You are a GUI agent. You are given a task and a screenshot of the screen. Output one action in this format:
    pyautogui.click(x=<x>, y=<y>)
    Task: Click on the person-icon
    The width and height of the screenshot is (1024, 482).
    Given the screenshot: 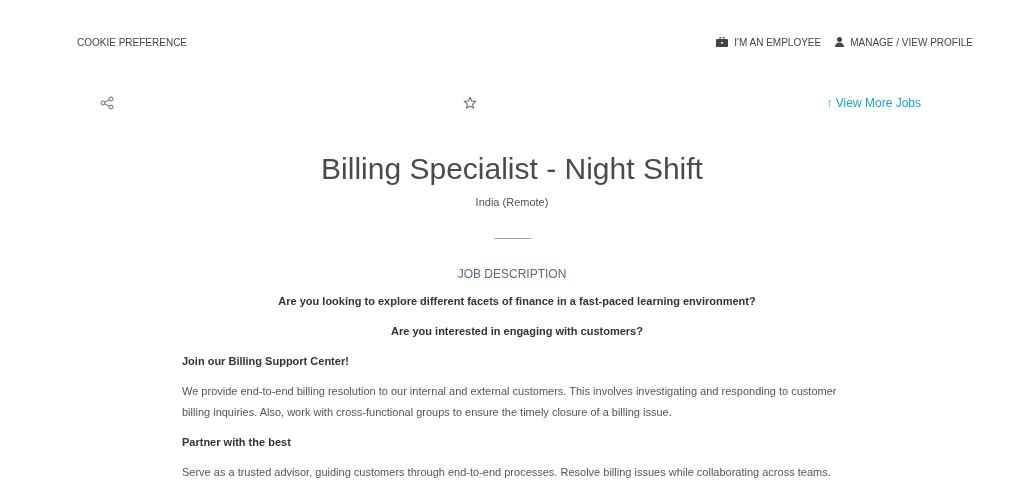 What is the action you would take?
    pyautogui.click(x=840, y=42)
    